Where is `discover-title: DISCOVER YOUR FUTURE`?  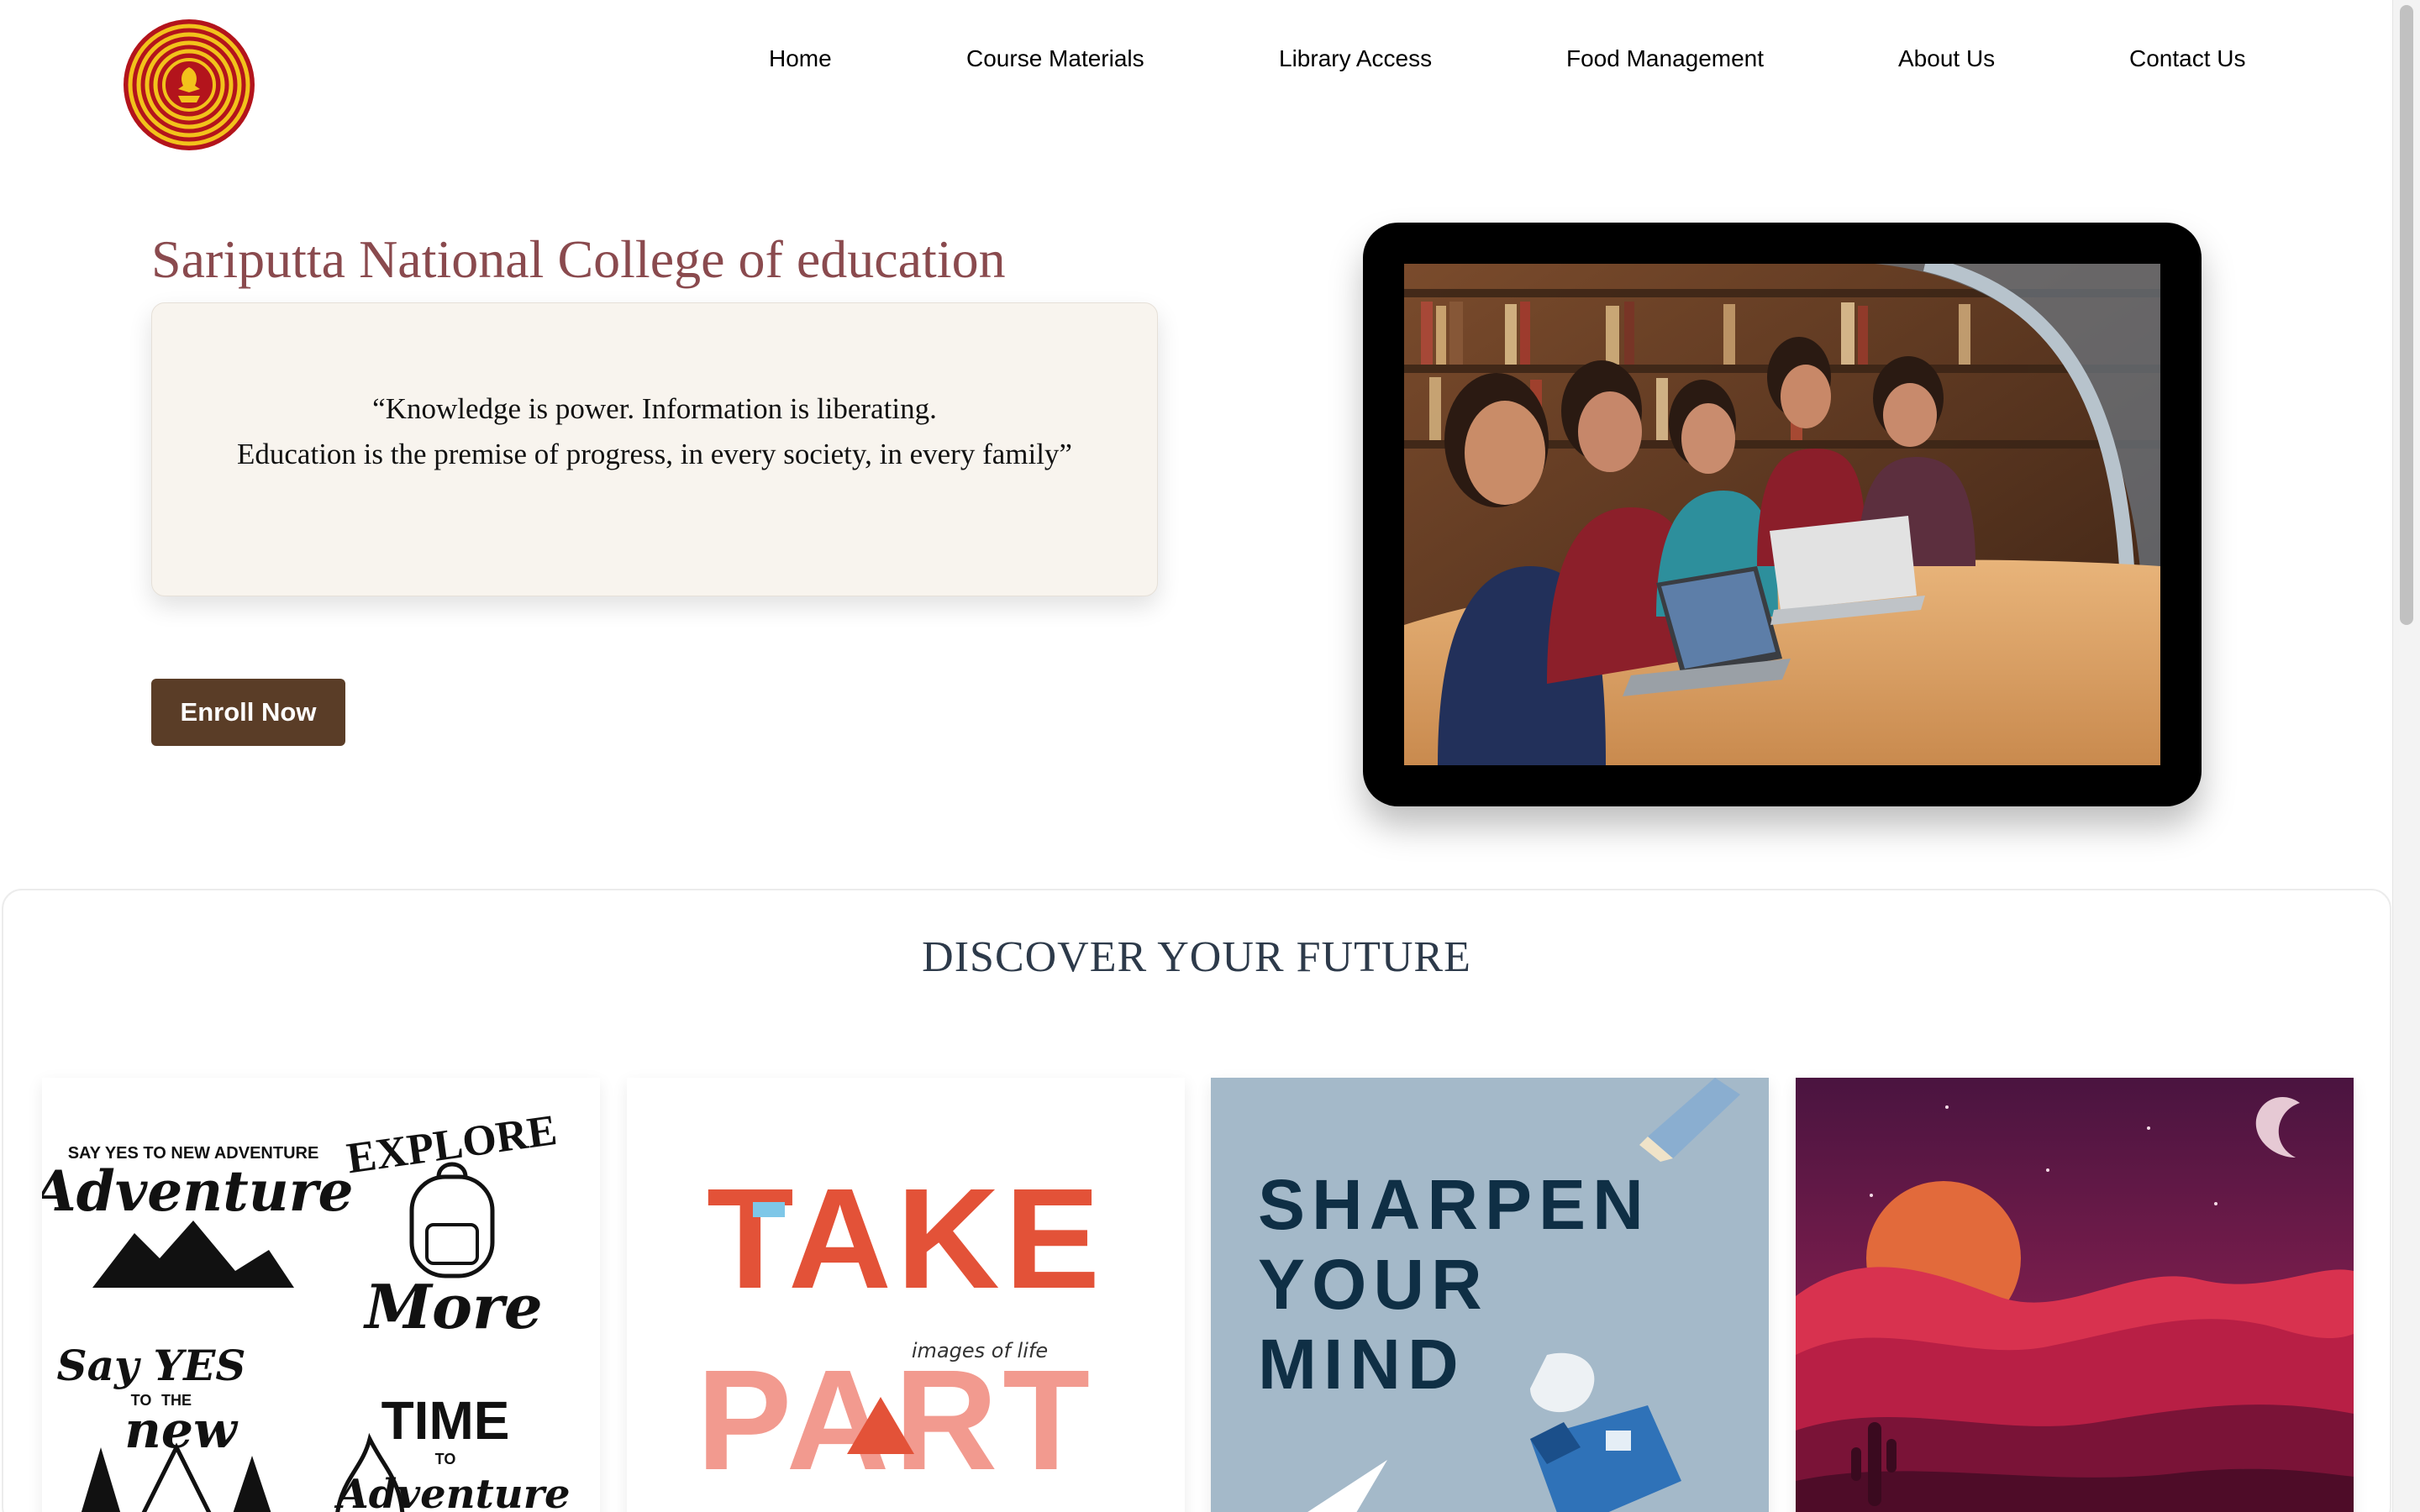
discover-title: DISCOVER YOUR FUTURE is located at coordinates (1196, 957).